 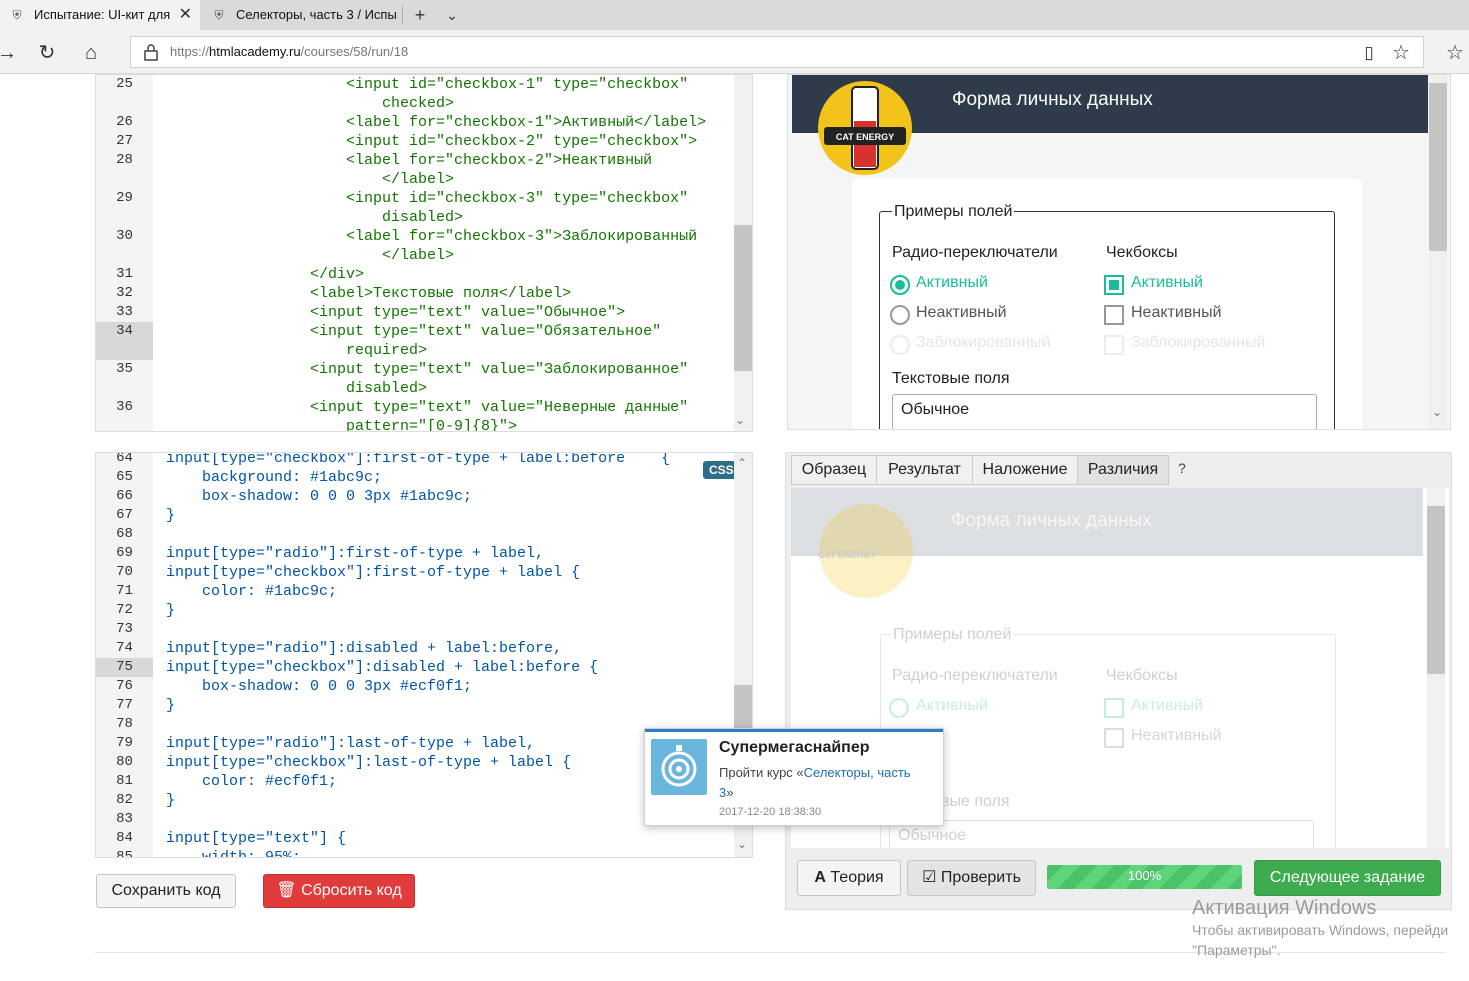 I want to click on code-line: <input type="text" value="Обязательное", so click(x=413, y=331).